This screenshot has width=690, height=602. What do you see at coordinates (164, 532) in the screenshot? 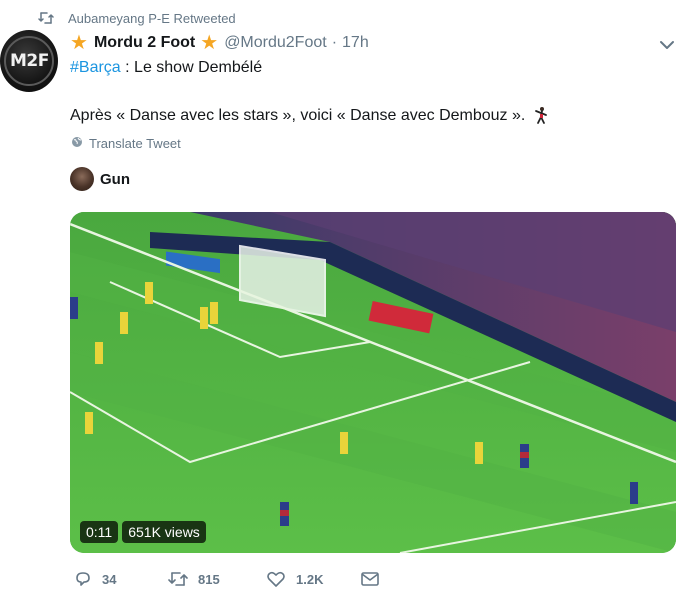
I see `video-views: 651K views` at bounding box center [164, 532].